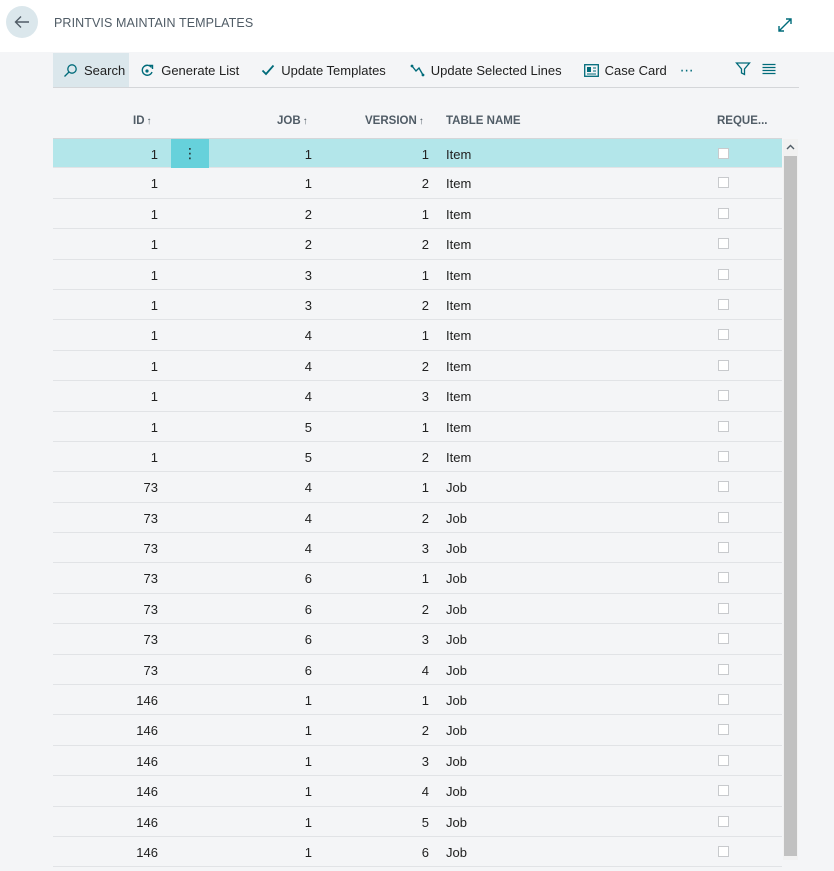 The width and height of the screenshot is (834, 871). I want to click on scroll-up-button, so click(790, 147).